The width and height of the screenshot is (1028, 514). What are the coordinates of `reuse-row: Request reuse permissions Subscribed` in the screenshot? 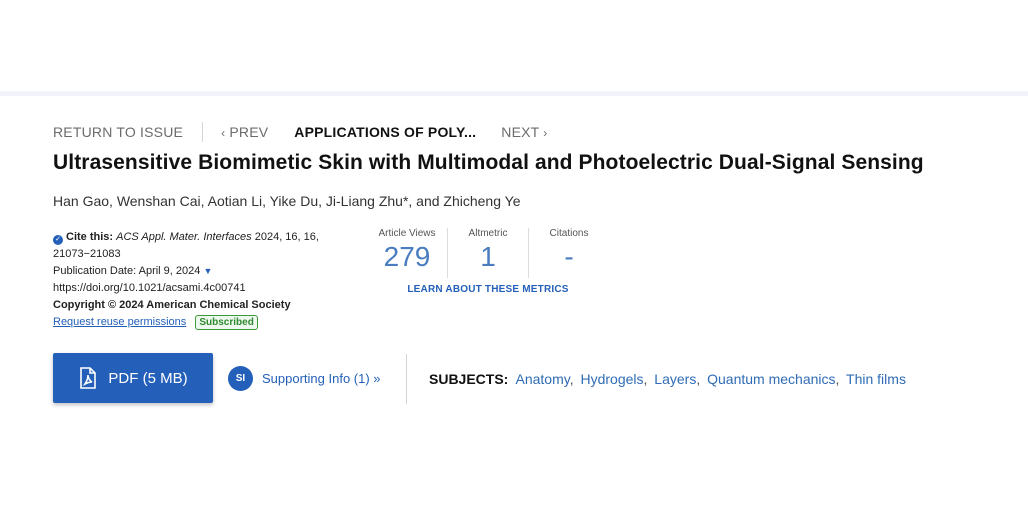 It's located at (203, 322).